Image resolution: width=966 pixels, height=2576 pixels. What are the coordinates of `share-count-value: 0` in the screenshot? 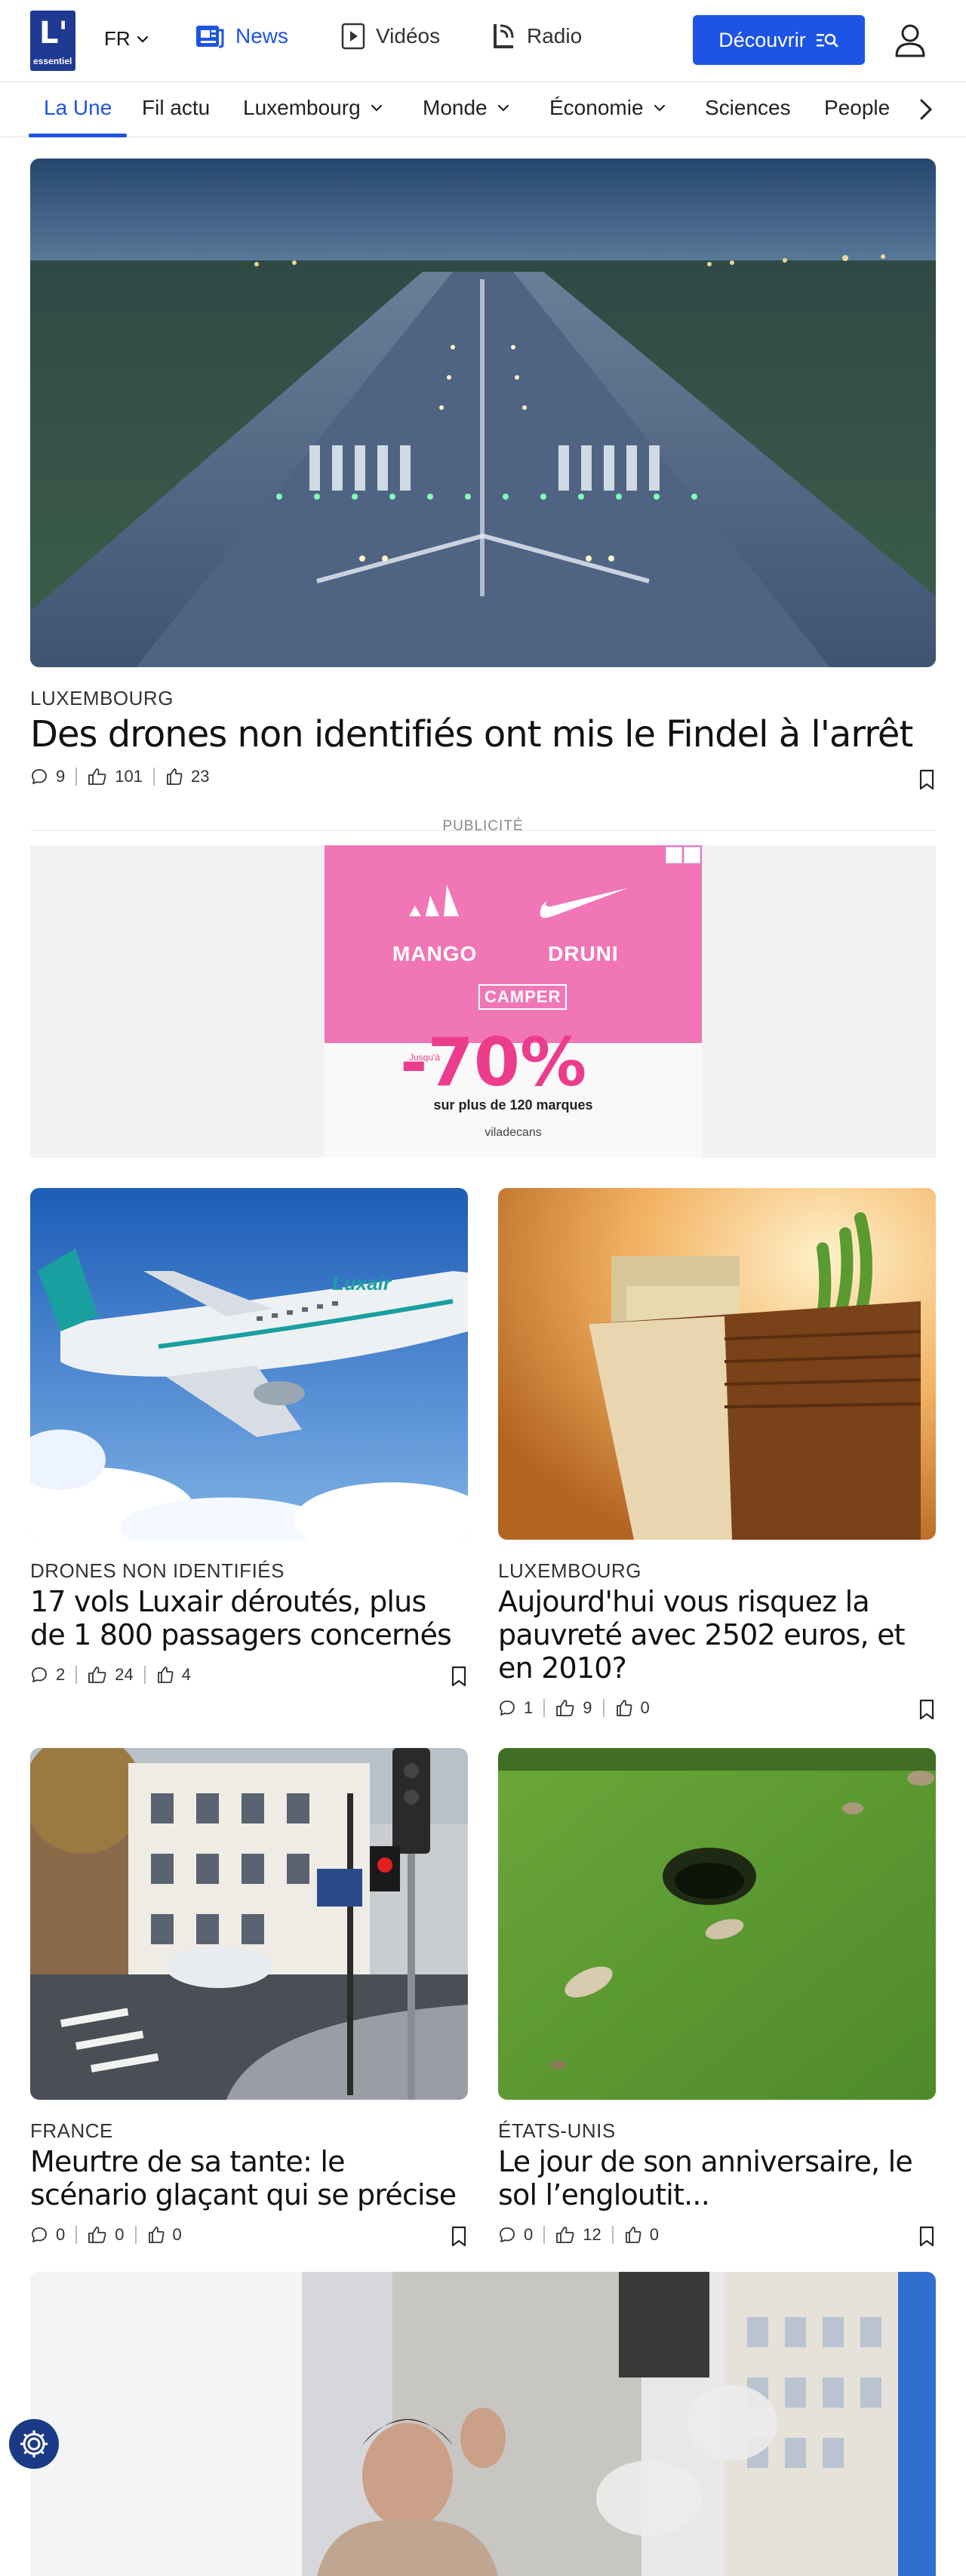 It's located at (654, 2234).